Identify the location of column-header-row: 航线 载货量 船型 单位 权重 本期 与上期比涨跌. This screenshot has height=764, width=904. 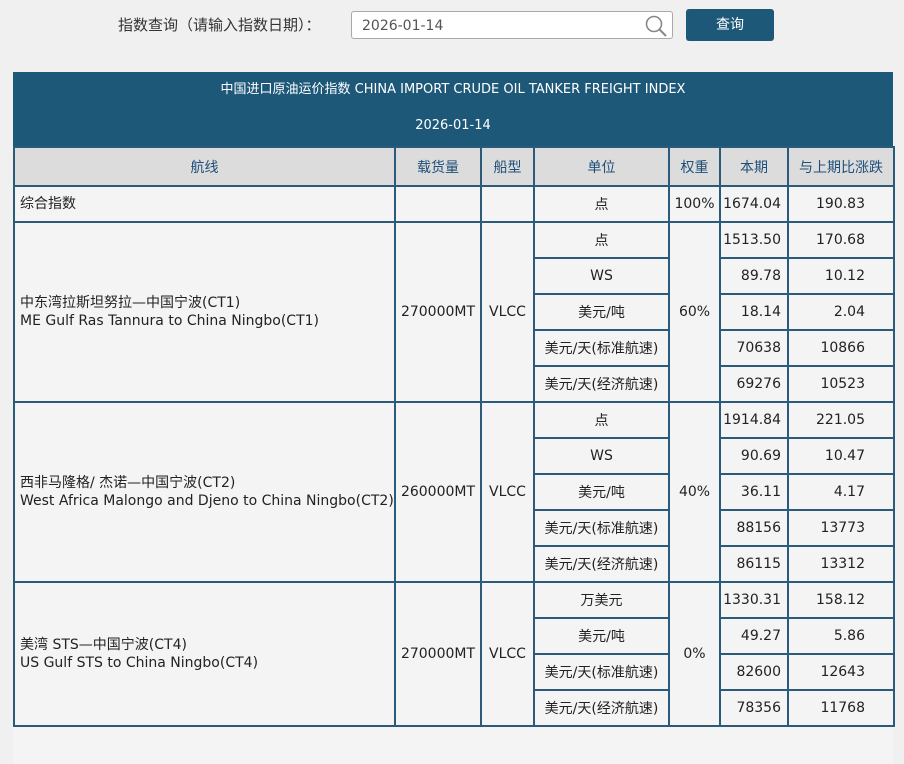
(454, 166).